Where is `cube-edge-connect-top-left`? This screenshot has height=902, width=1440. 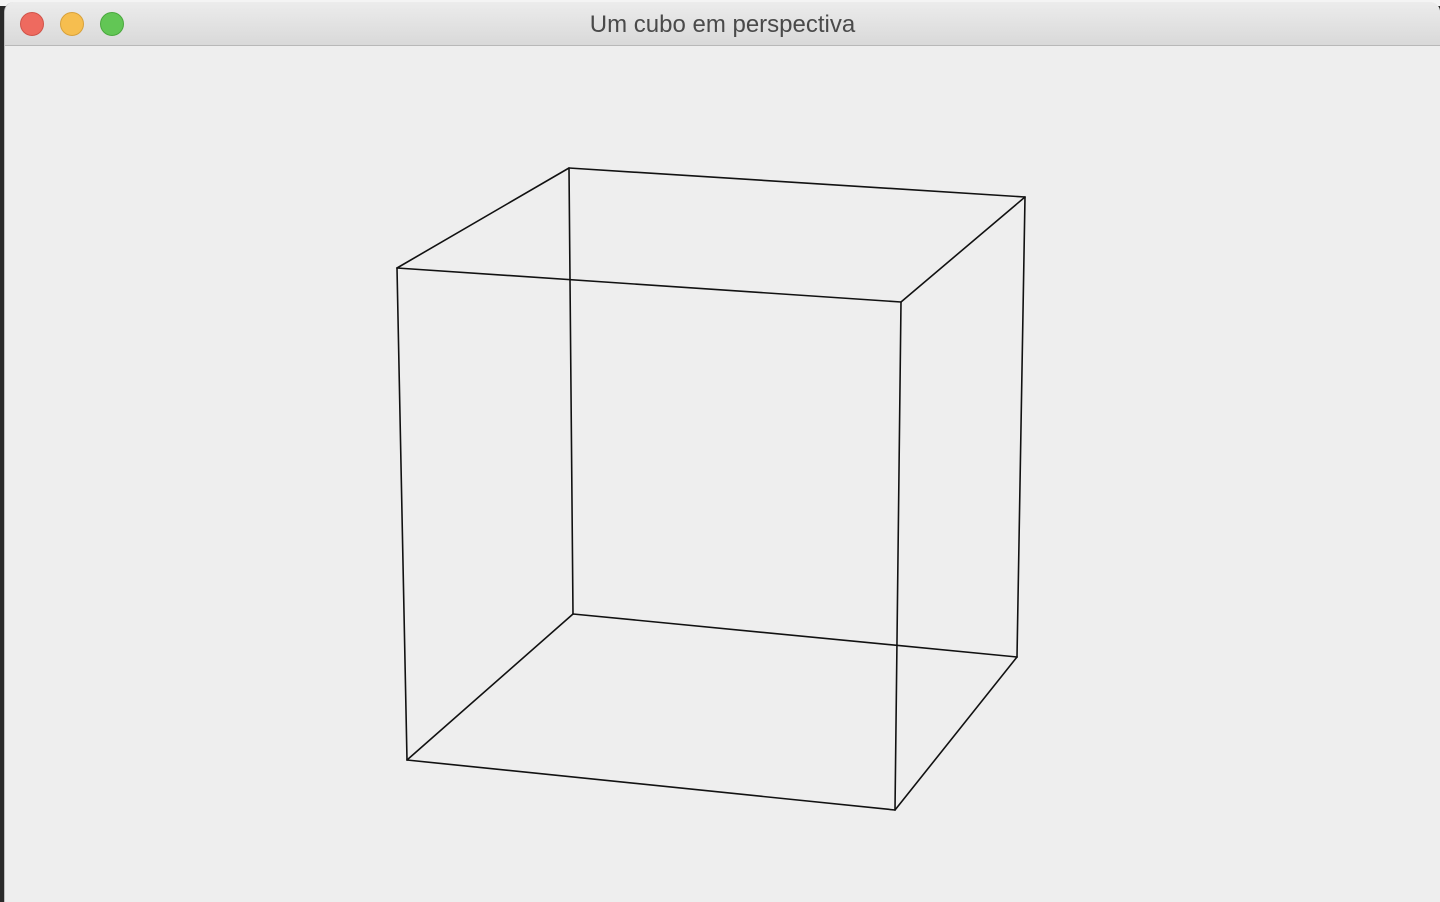 cube-edge-connect-top-left is located at coordinates (483, 218).